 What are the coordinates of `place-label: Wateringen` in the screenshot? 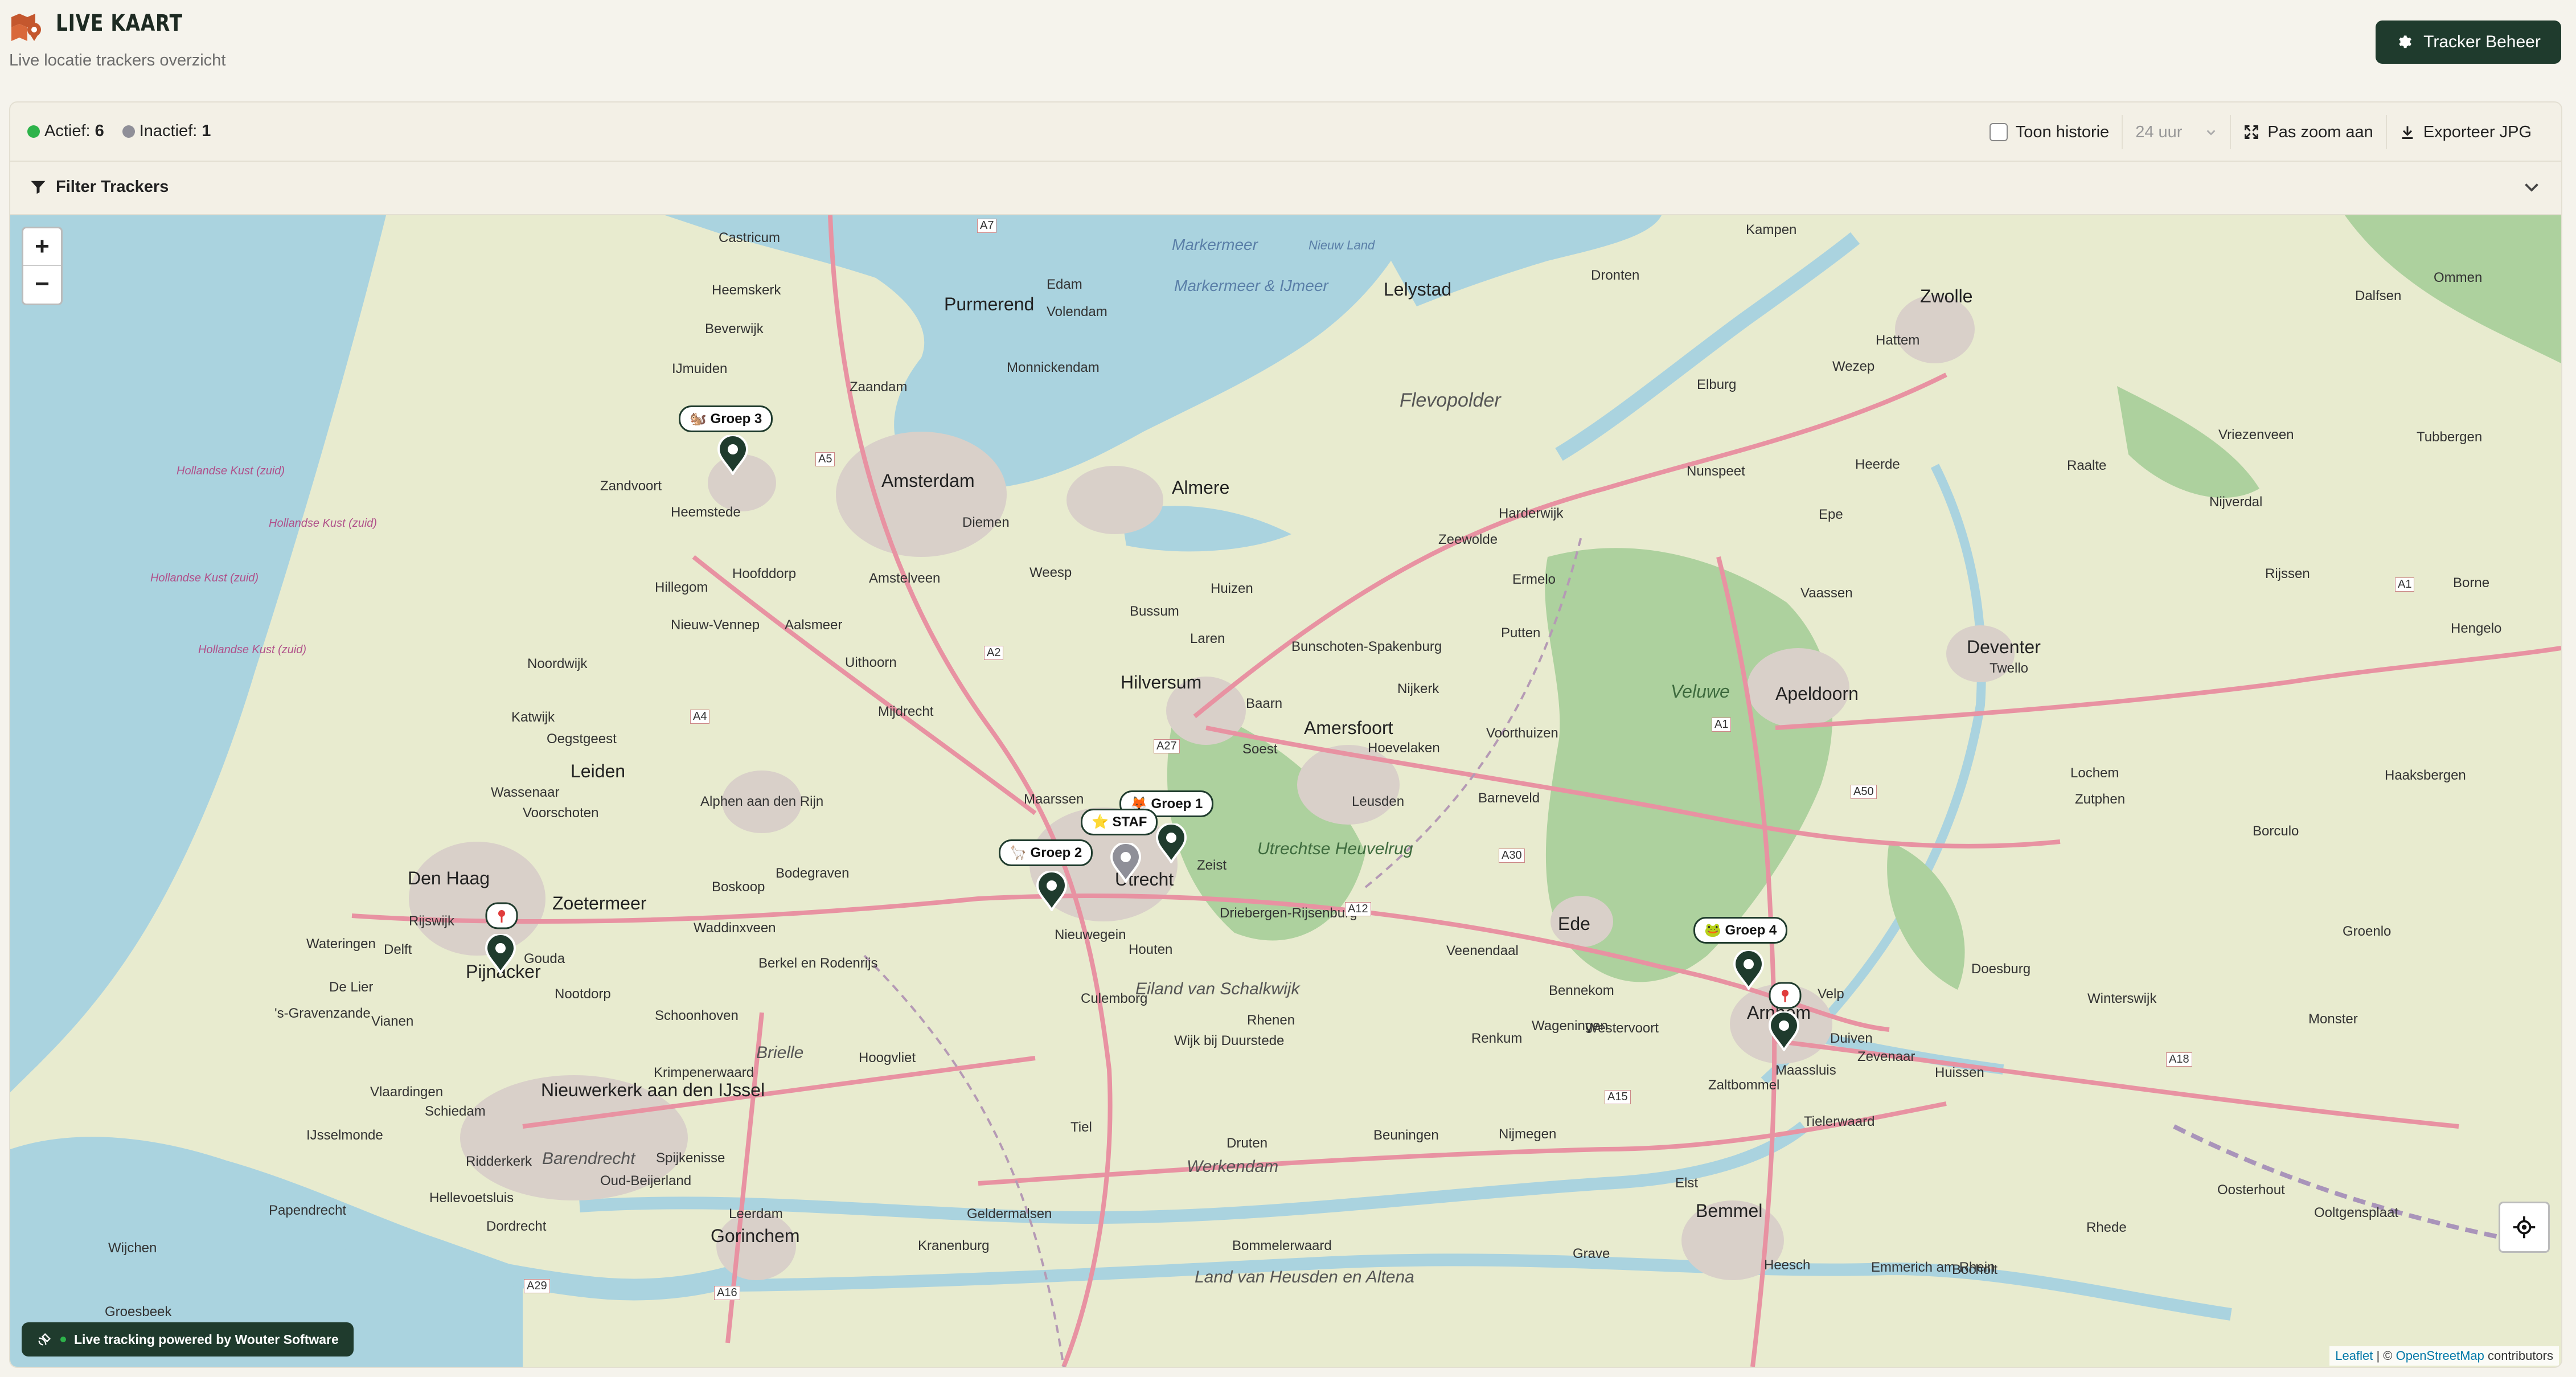 It's located at (341, 944).